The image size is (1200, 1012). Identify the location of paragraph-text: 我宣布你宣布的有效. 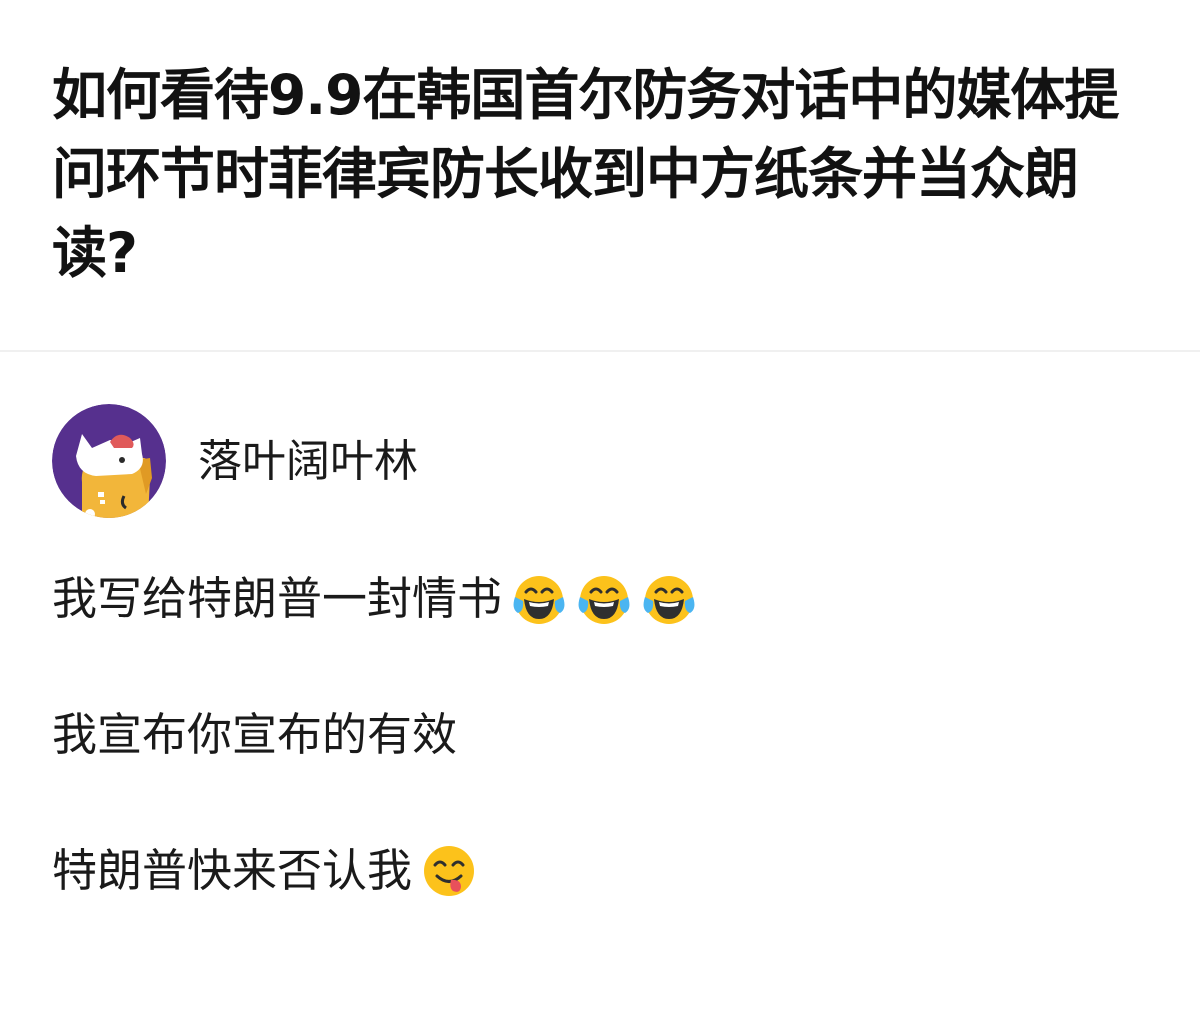
(255, 734).